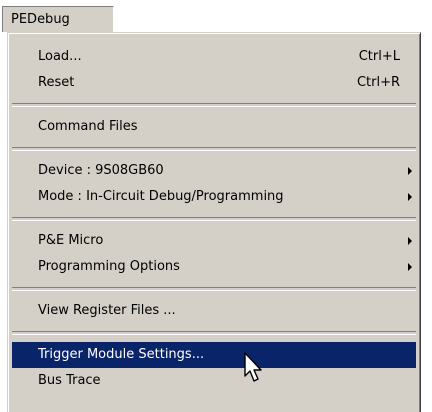 This screenshot has height=412, width=432. I want to click on menu-item-mode: Mode : In-Circuit Debug/Programming, so click(214, 197).